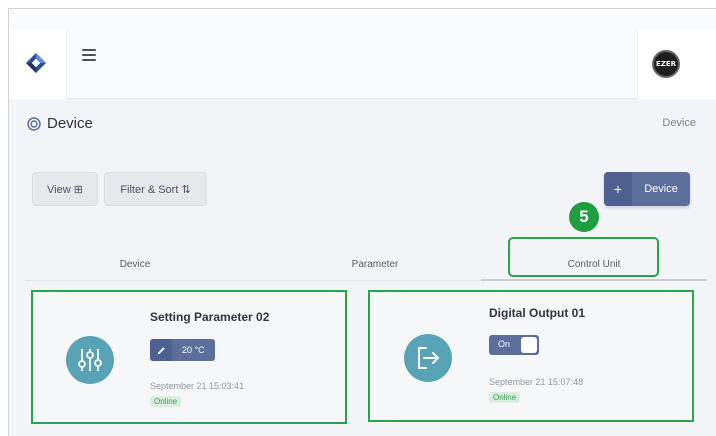  I want to click on tab-bar: Device Parameter Control Unit, so click(366, 269).